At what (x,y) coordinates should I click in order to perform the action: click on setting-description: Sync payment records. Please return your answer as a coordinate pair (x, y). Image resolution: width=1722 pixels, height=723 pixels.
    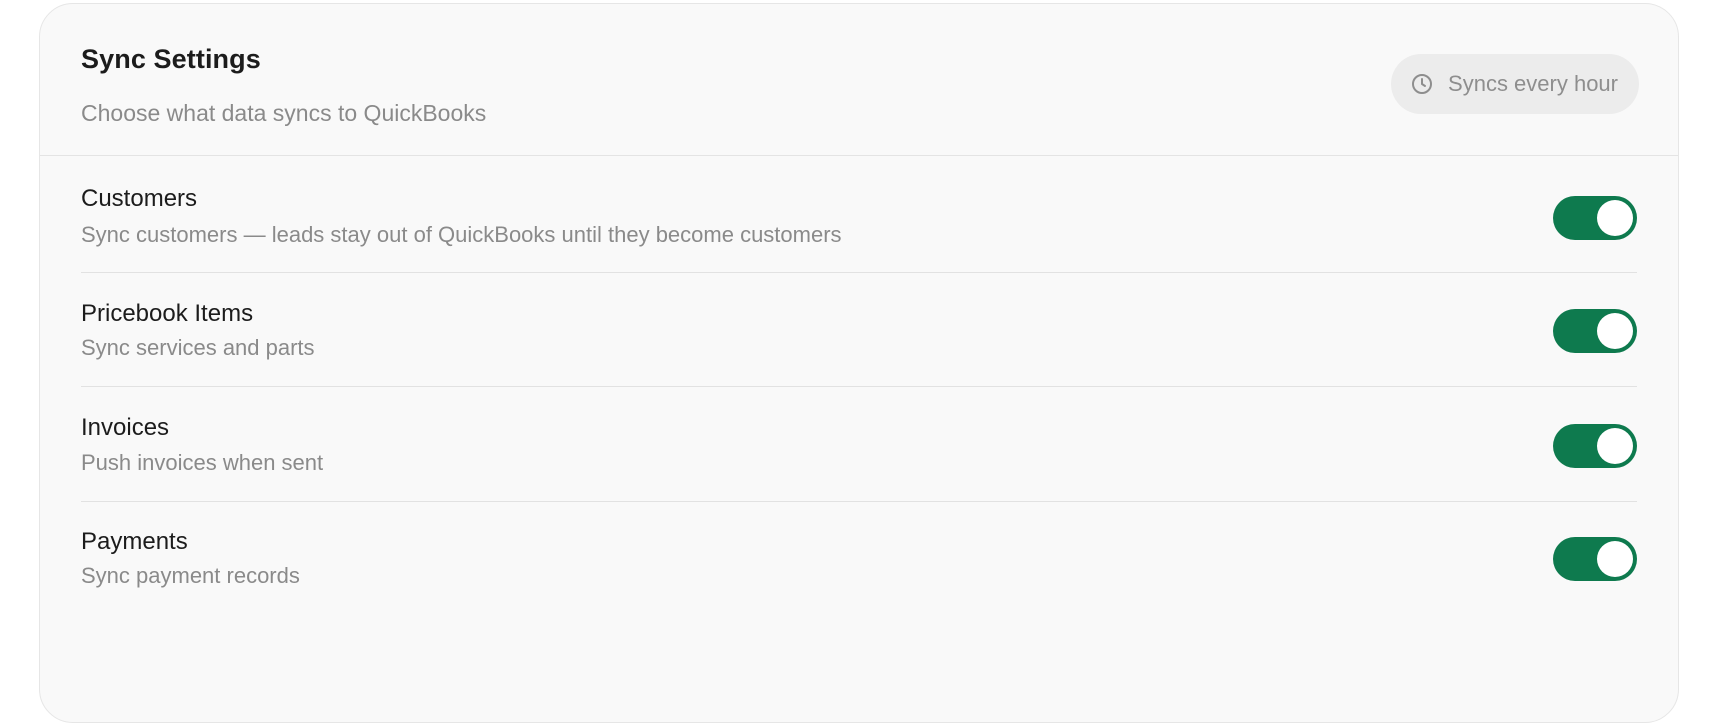
    Looking at the image, I should click on (190, 575).